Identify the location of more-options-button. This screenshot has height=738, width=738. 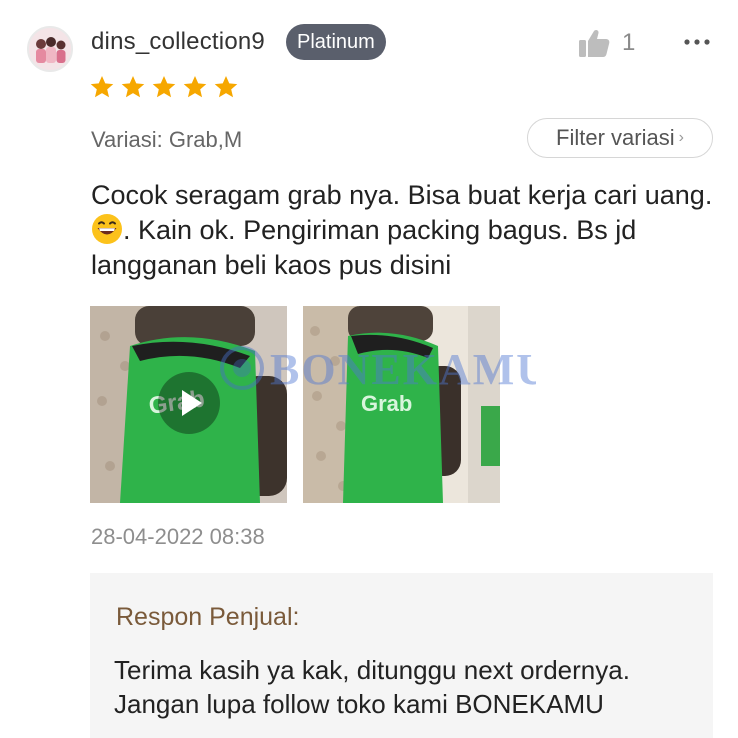
(697, 42).